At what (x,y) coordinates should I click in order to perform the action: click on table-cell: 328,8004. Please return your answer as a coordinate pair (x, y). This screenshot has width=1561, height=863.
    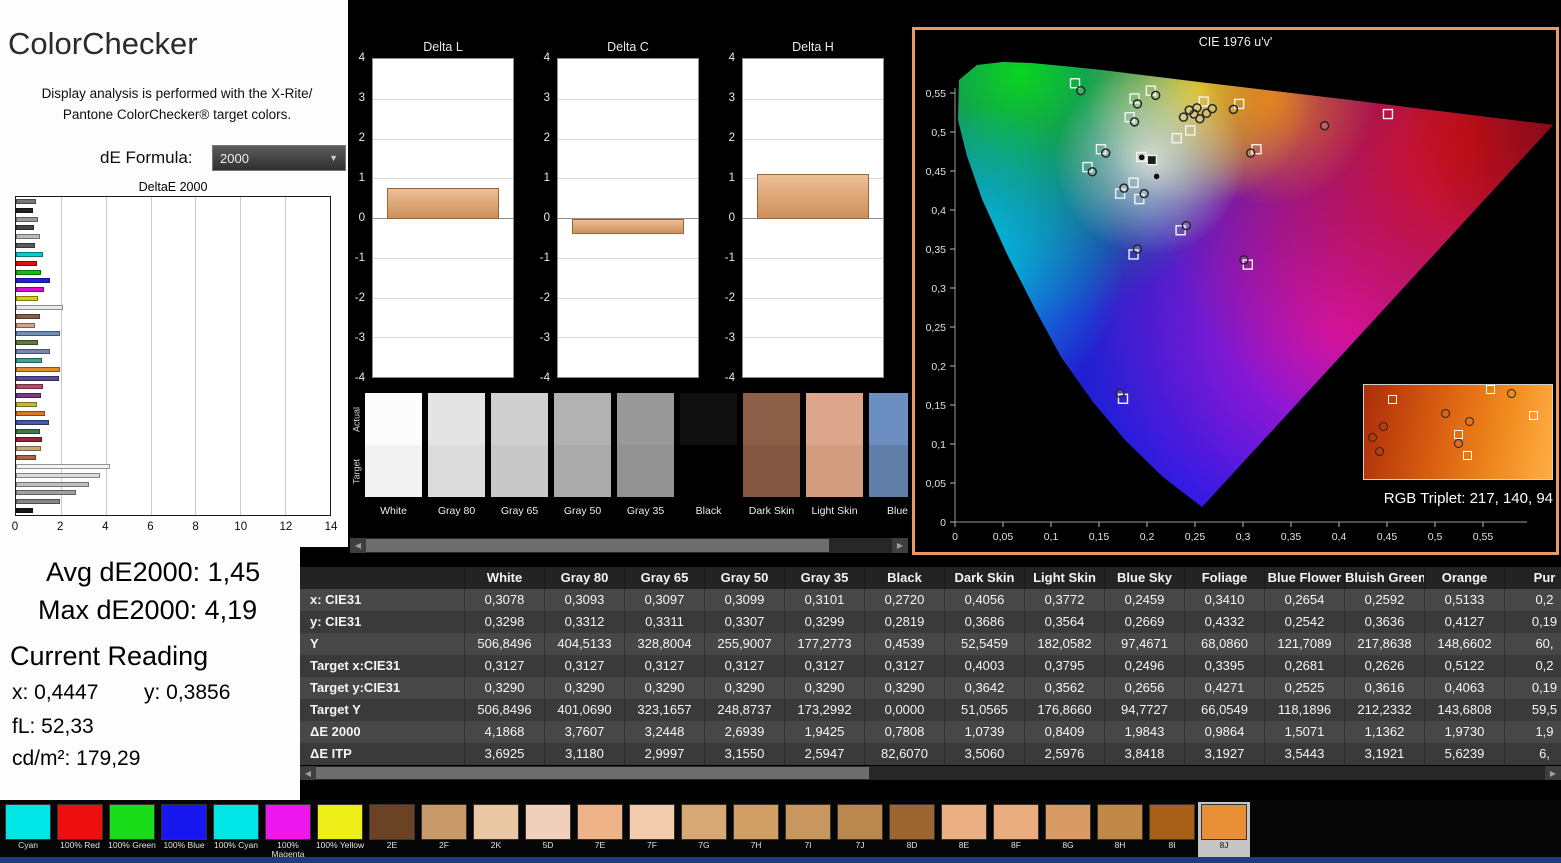
    Looking at the image, I should click on (665, 644).